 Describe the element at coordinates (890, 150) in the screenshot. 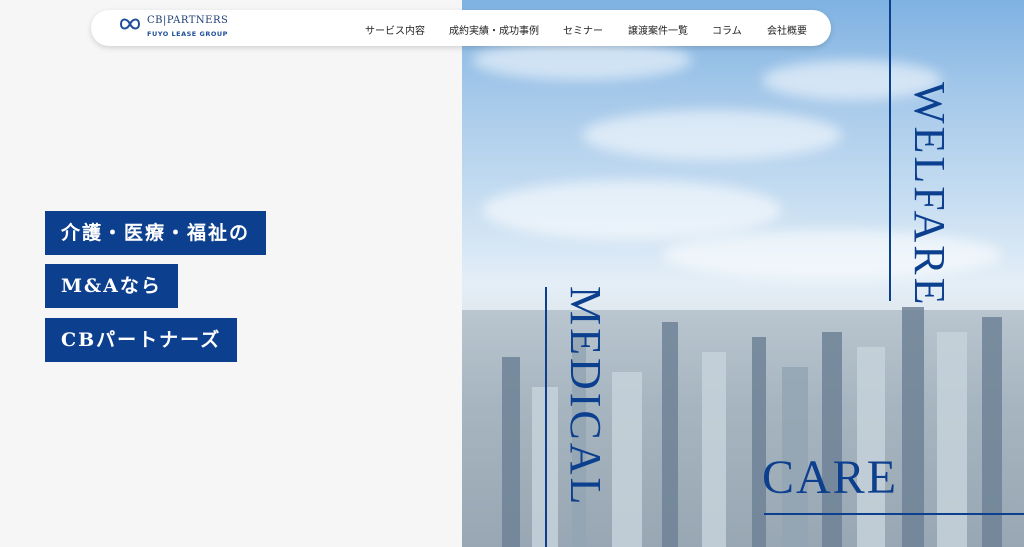

I see `welfare-divider-line` at that location.